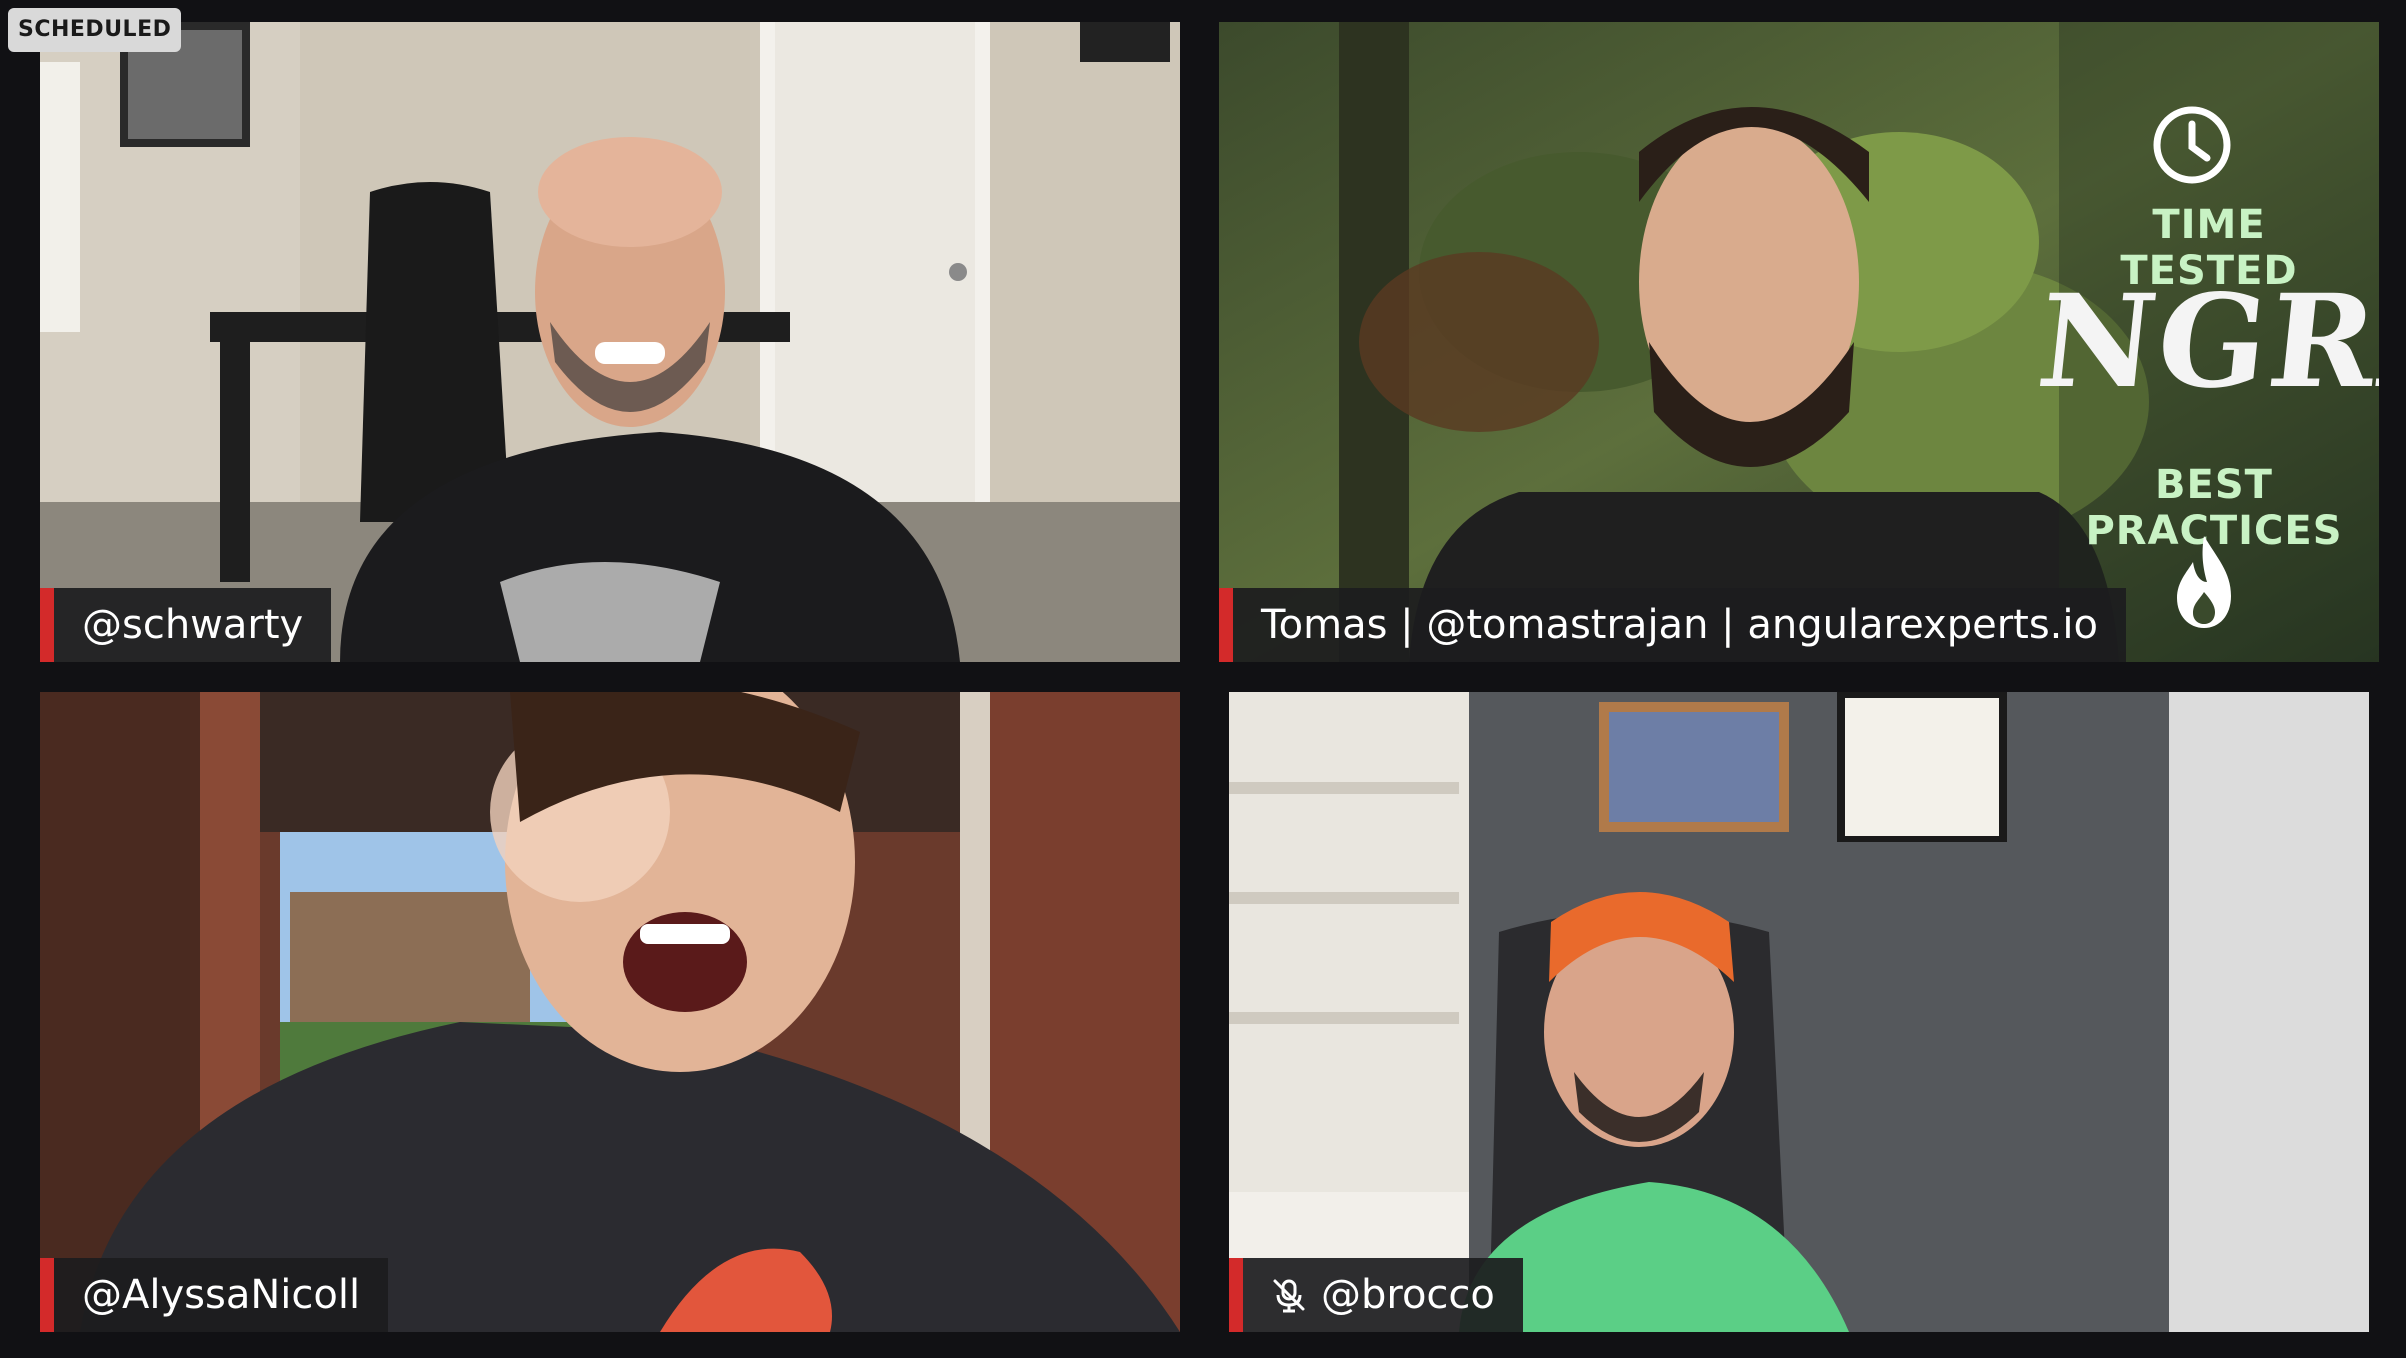  What do you see at coordinates (2192, 145) in the screenshot?
I see `clock-icon` at bounding box center [2192, 145].